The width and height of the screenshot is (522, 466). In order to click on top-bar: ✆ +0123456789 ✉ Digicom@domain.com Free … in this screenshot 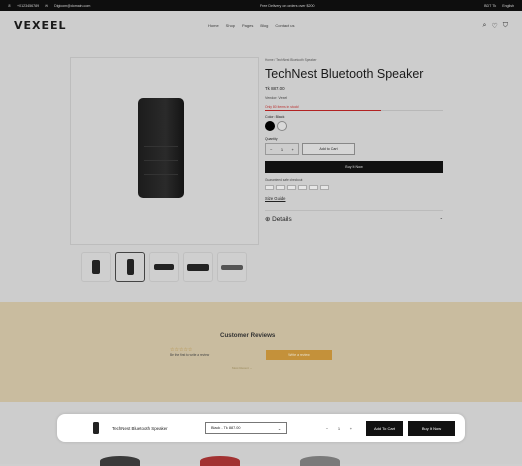, I will do `click(261, 5)`.